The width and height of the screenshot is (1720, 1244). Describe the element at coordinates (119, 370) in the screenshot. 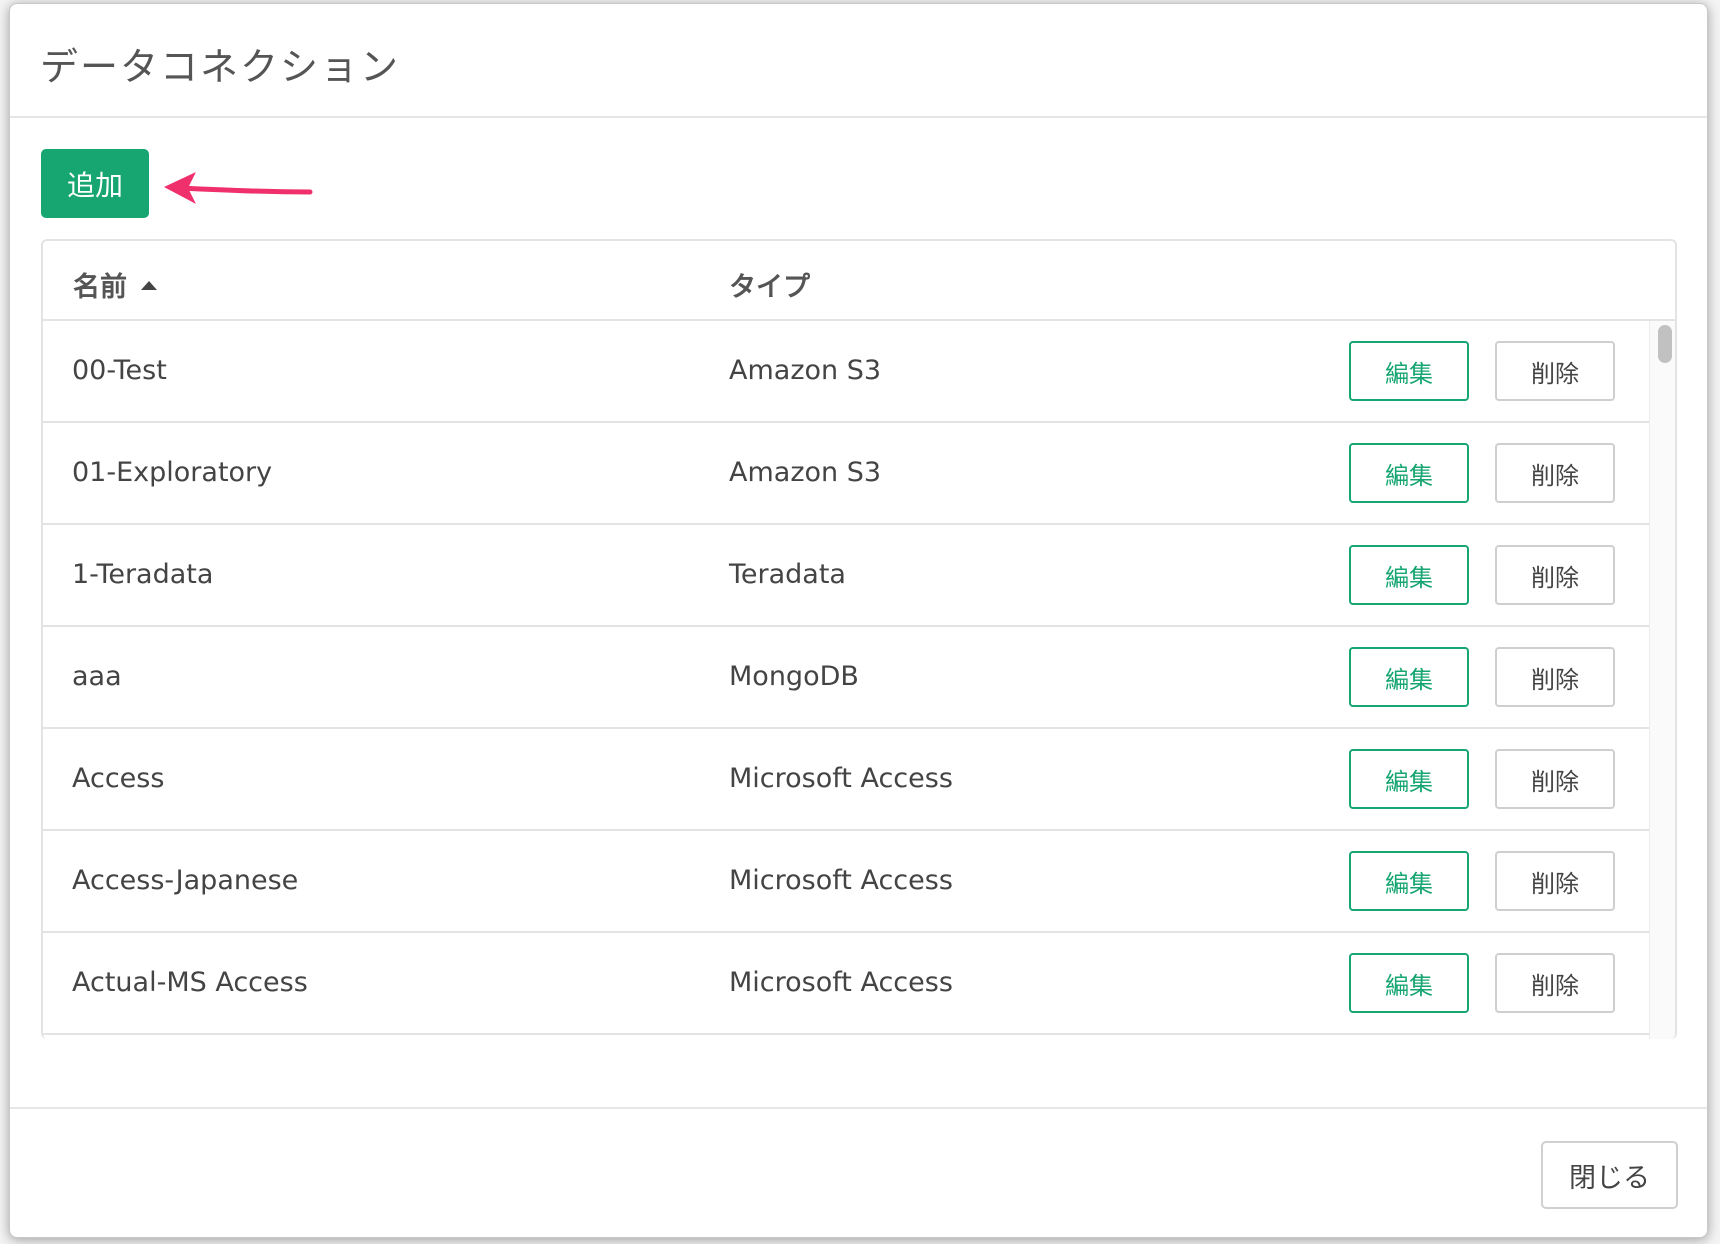

I see `connection-name: 00-Test` at that location.